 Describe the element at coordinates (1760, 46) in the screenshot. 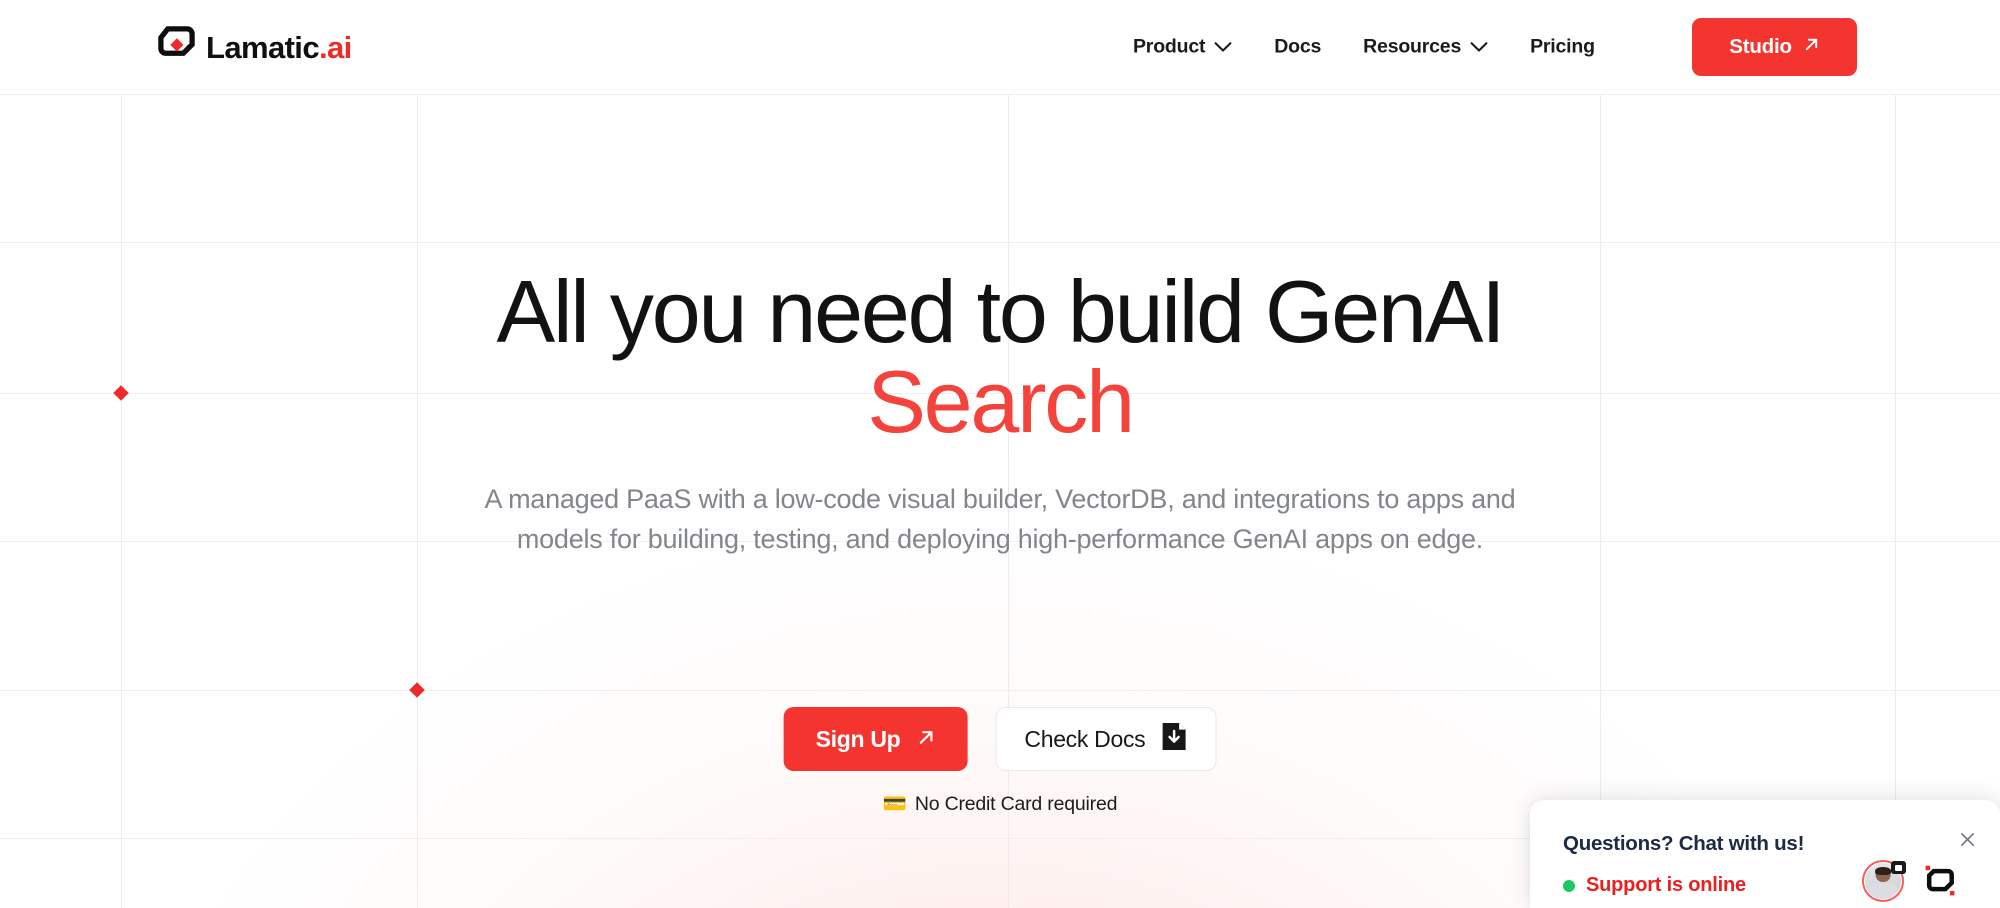

I see `studio-label: Studio` at that location.